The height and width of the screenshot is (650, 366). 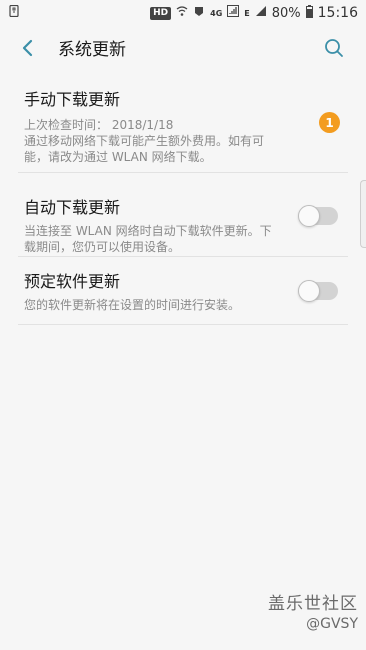 I want to click on wifi-icon, so click(x=182, y=13).